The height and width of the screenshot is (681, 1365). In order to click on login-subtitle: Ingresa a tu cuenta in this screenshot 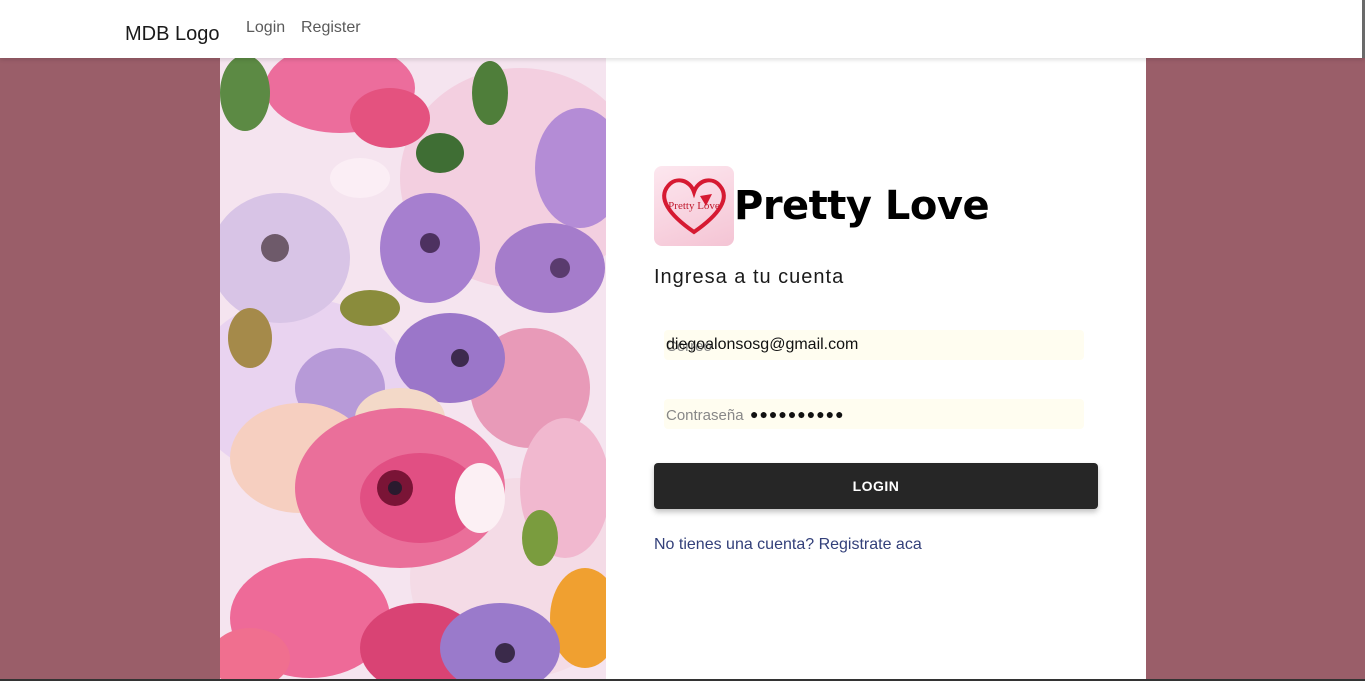, I will do `click(749, 277)`.